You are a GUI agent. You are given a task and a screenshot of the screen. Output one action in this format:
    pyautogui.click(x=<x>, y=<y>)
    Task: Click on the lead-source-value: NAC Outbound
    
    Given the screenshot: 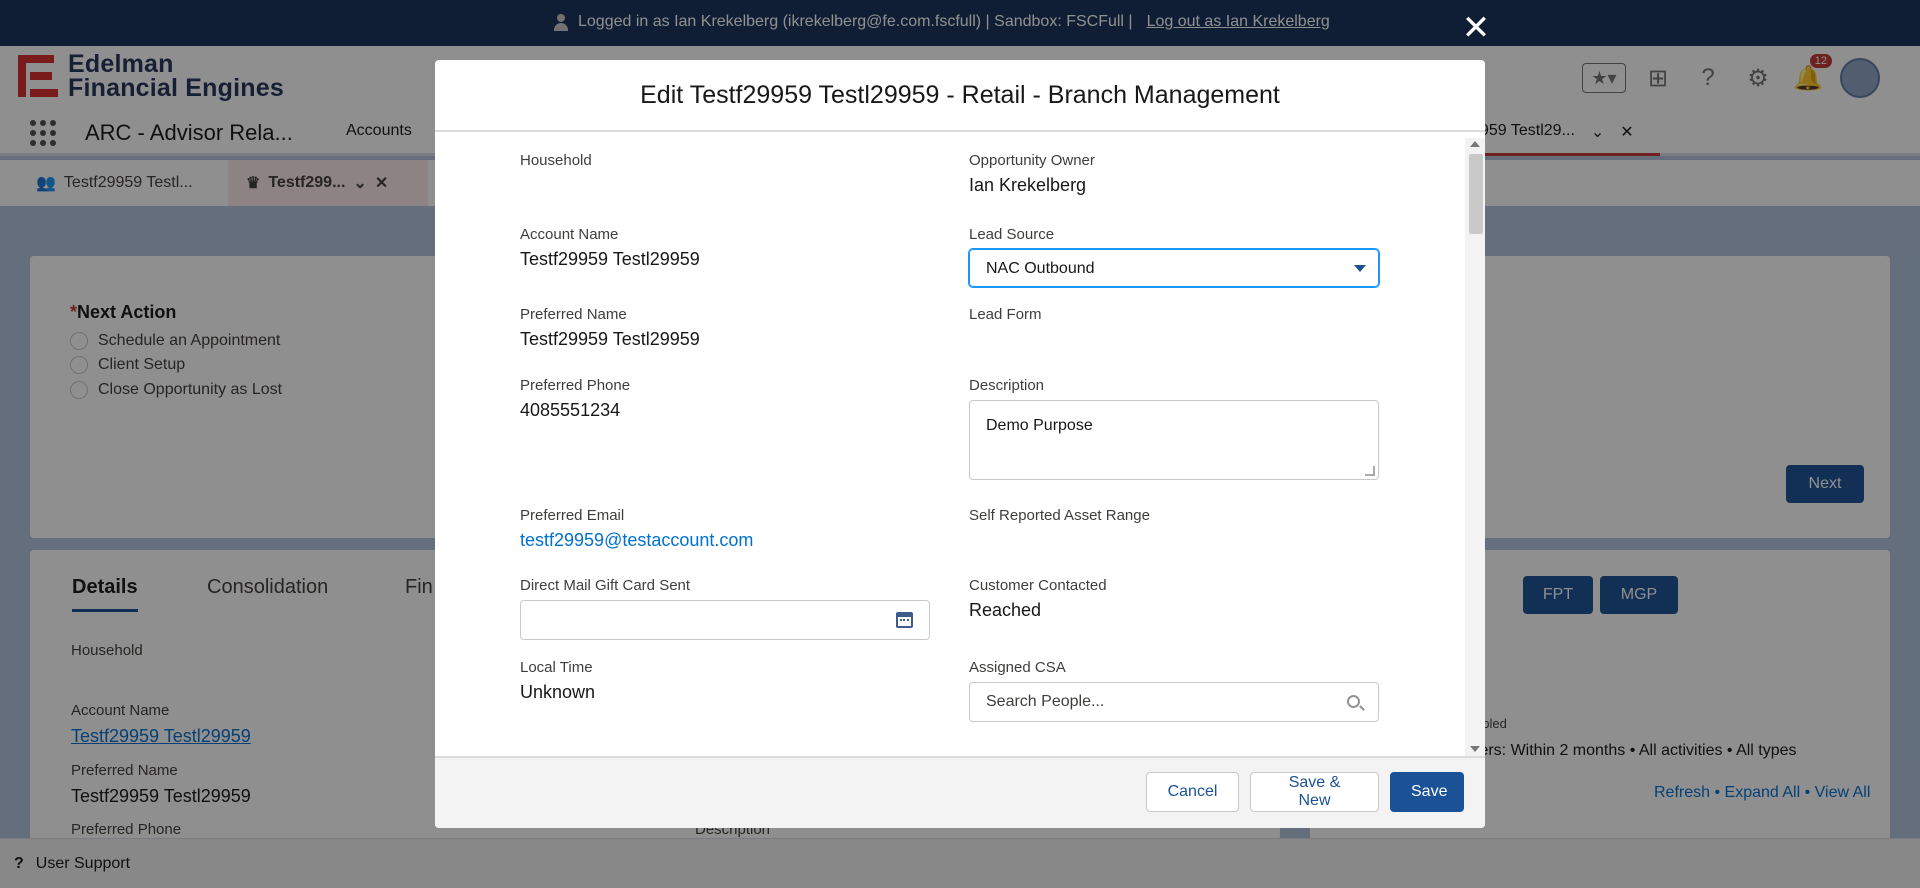 What is the action you would take?
    pyautogui.click(x=1040, y=268)
    